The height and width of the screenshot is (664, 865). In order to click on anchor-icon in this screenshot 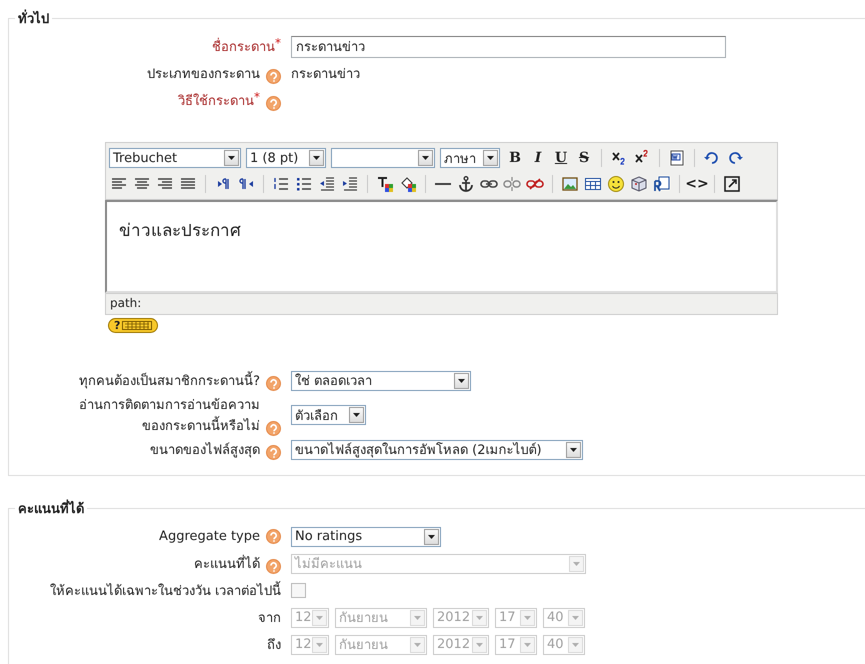, I will do `click(466, 184)`.